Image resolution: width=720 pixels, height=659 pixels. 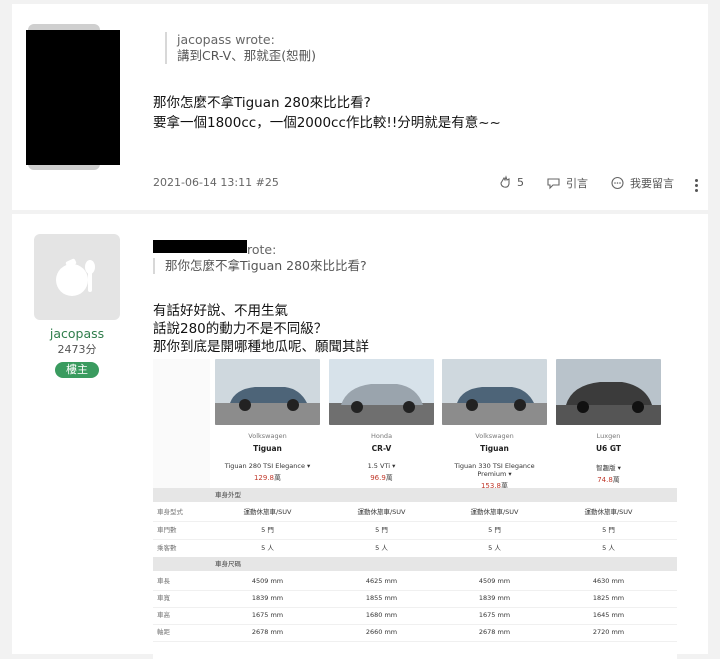 What do you see at coordinates (261, 347) in the screenshot?
I see `post-body-line: 那你到底是開哪種地瓜呢、願聞其詳` at bounding box center [261, 347].